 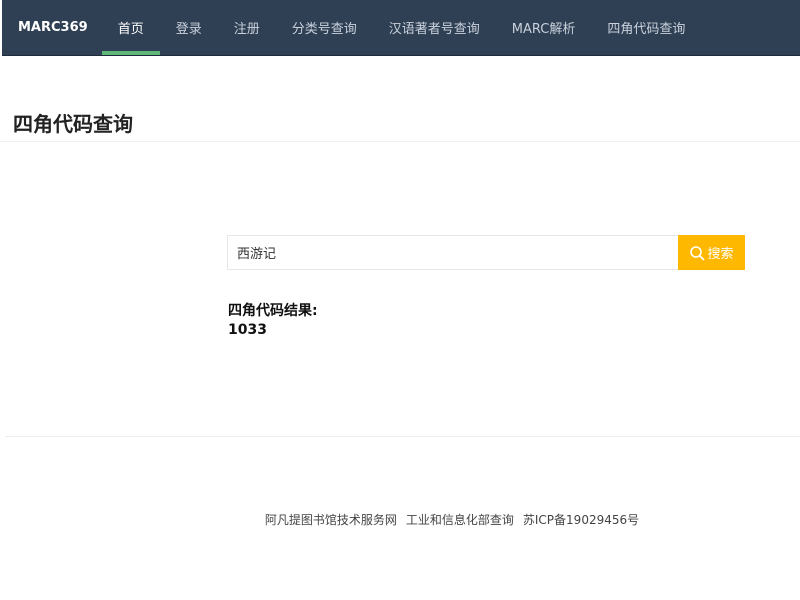 I want to click on search-button: 搜索, so click(x=711, y=252).